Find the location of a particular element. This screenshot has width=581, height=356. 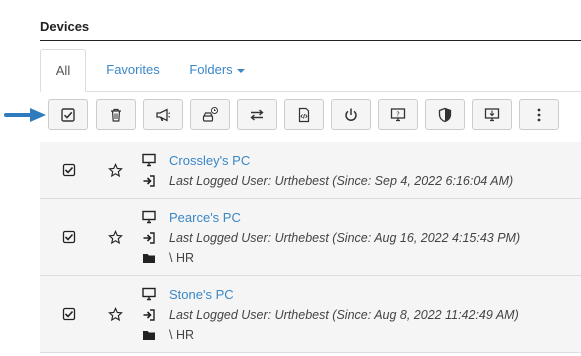

run-script-button is located at coordinates (304, 114).